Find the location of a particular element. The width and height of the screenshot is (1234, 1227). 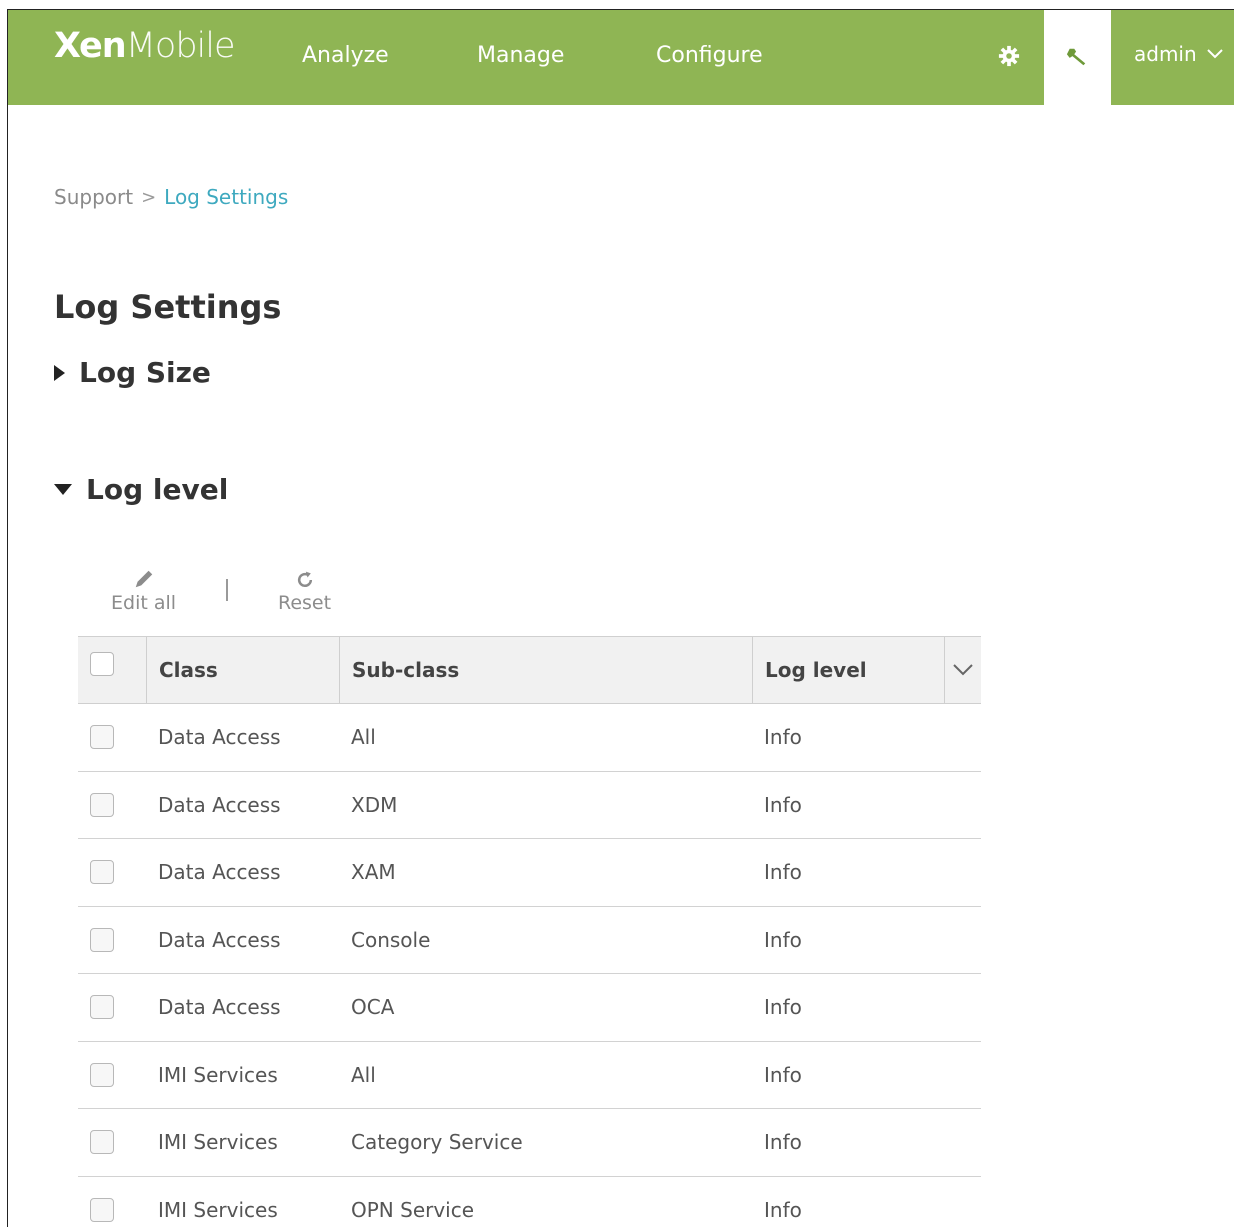

cell-subclass: Console is located at coordinates (391, 939).